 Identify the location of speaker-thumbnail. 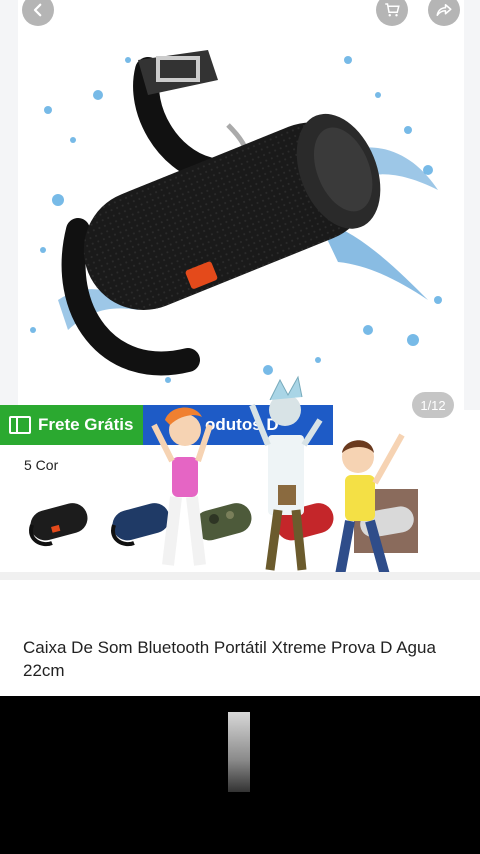
(58, 524).